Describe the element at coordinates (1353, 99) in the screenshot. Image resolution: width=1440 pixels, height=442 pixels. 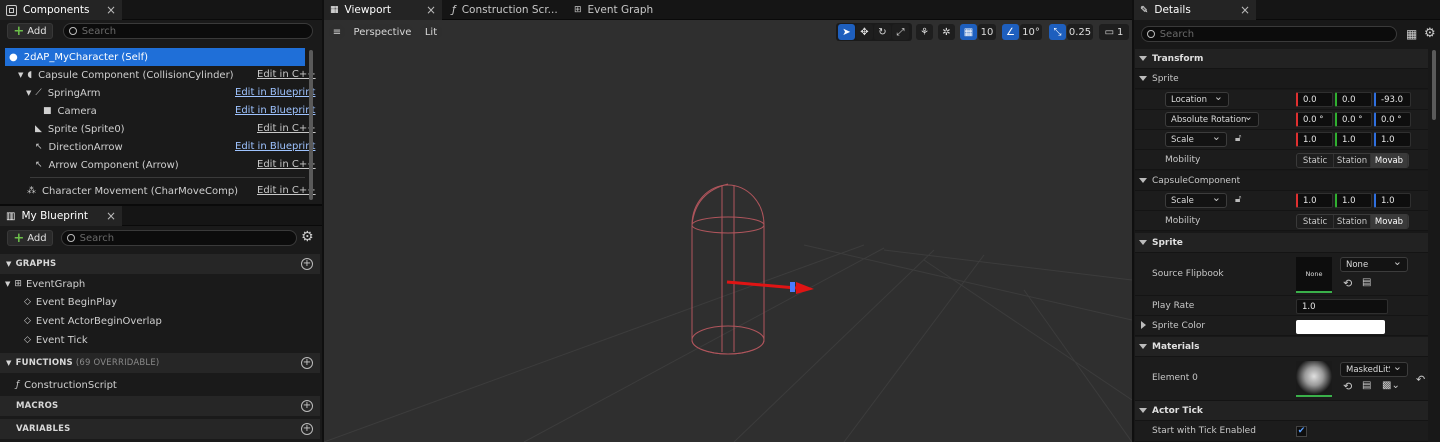
I see `location-y: 0.0` at that location.